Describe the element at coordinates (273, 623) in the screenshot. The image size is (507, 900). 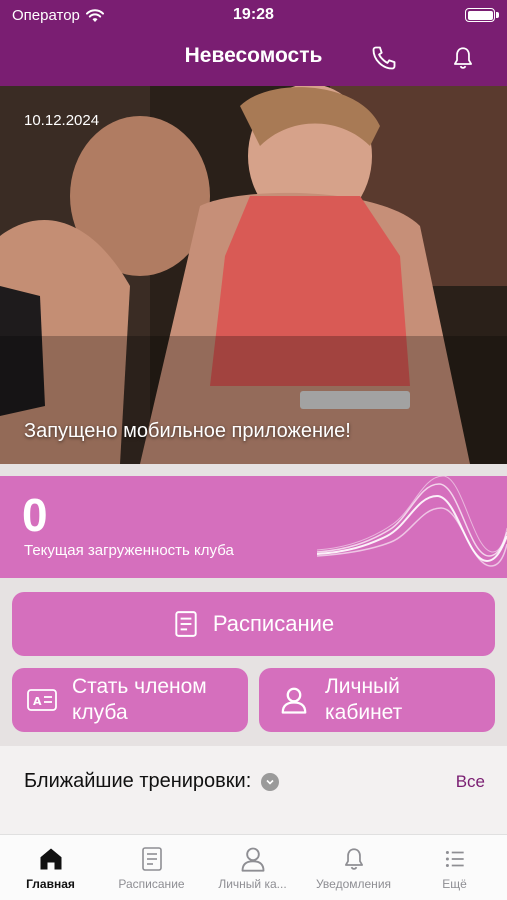
I see `schedule-button-label: Расписание` at that location.